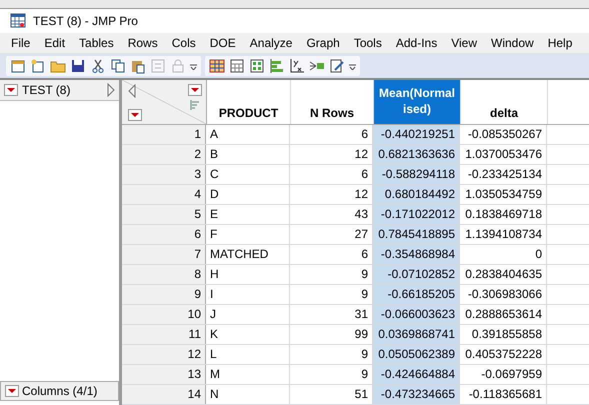 This screenshot has width=589, height=405. What do you see at coordinates (164, 314) in the screenshot?
I see `row-number: 10` at bounding box center [164, 314].